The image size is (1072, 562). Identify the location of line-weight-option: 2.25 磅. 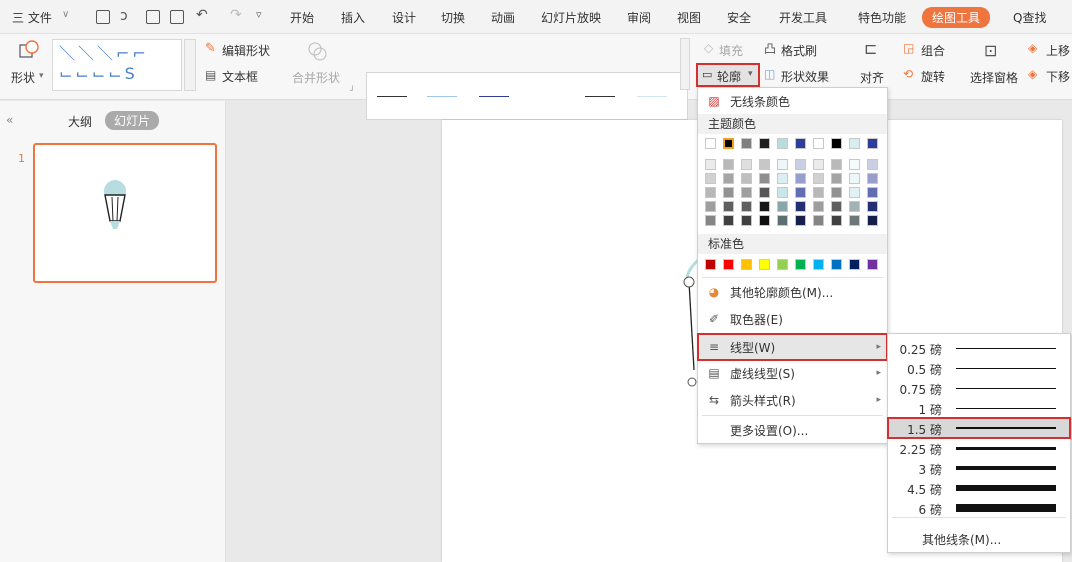
(979, 448).